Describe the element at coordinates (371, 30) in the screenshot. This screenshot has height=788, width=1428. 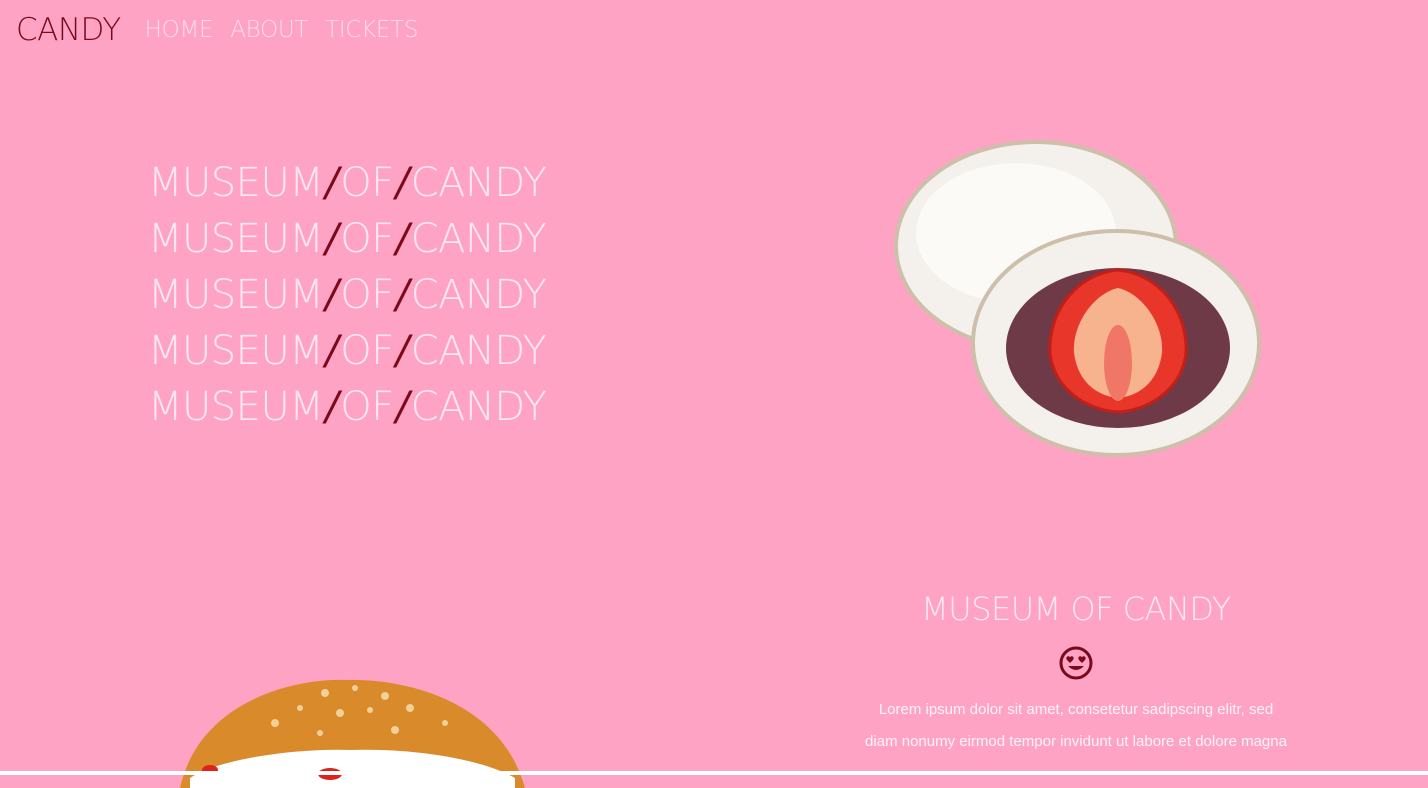
I see `nav-link-tickets: TICKETS` at that location.